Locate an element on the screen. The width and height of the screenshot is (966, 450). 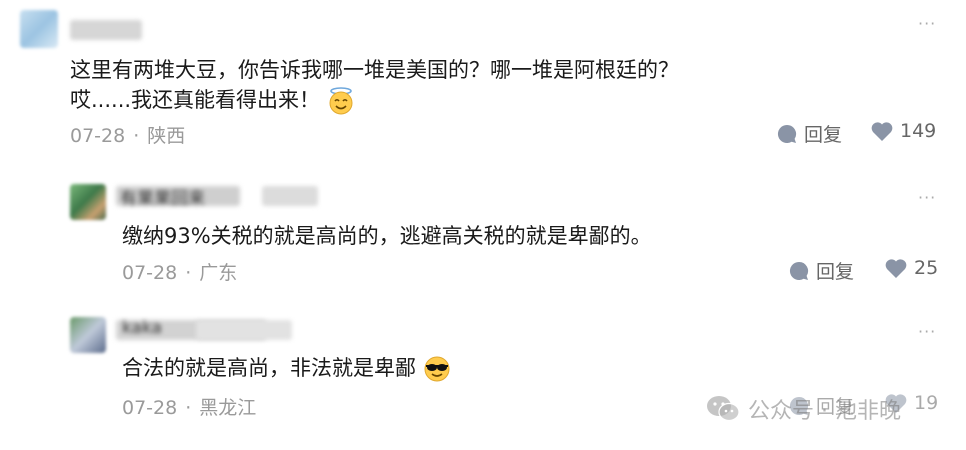
comment-text: 合法的就是高尚，非法就是卑鄙 is located at coordinates (269, 368).